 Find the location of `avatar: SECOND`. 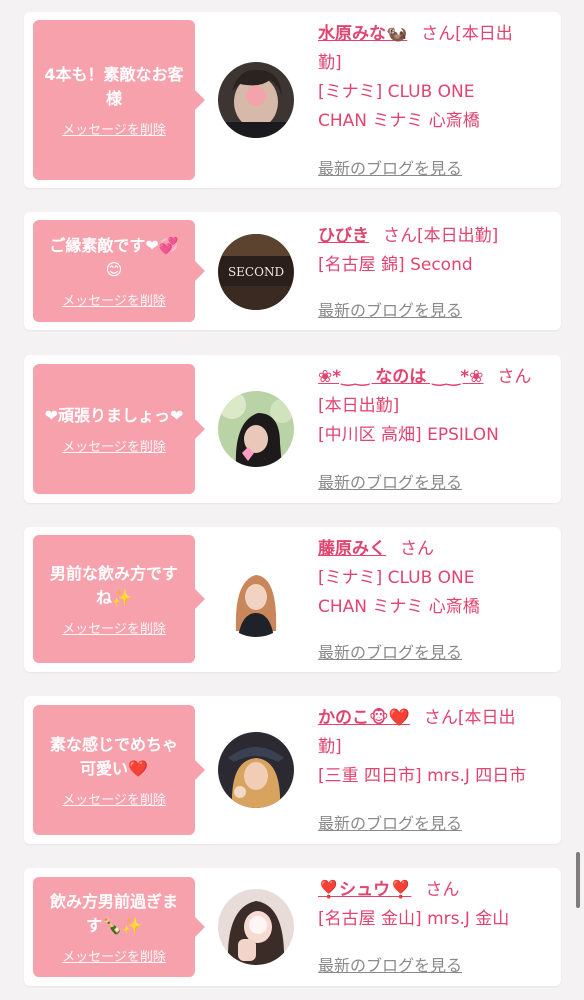

avatar: SECOND is located at coordinates (256, 272).